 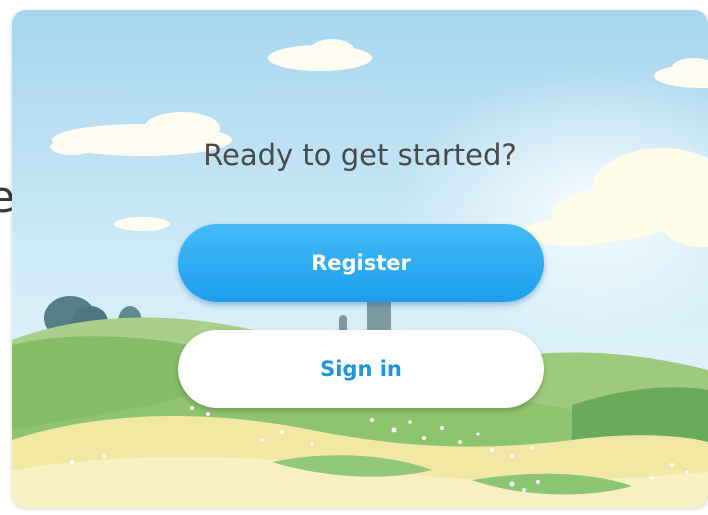 What do you see at coordinates (361, 369) in the screenshot?
I see `sign-in-button: Sign in` at bounding box center [361, 369].